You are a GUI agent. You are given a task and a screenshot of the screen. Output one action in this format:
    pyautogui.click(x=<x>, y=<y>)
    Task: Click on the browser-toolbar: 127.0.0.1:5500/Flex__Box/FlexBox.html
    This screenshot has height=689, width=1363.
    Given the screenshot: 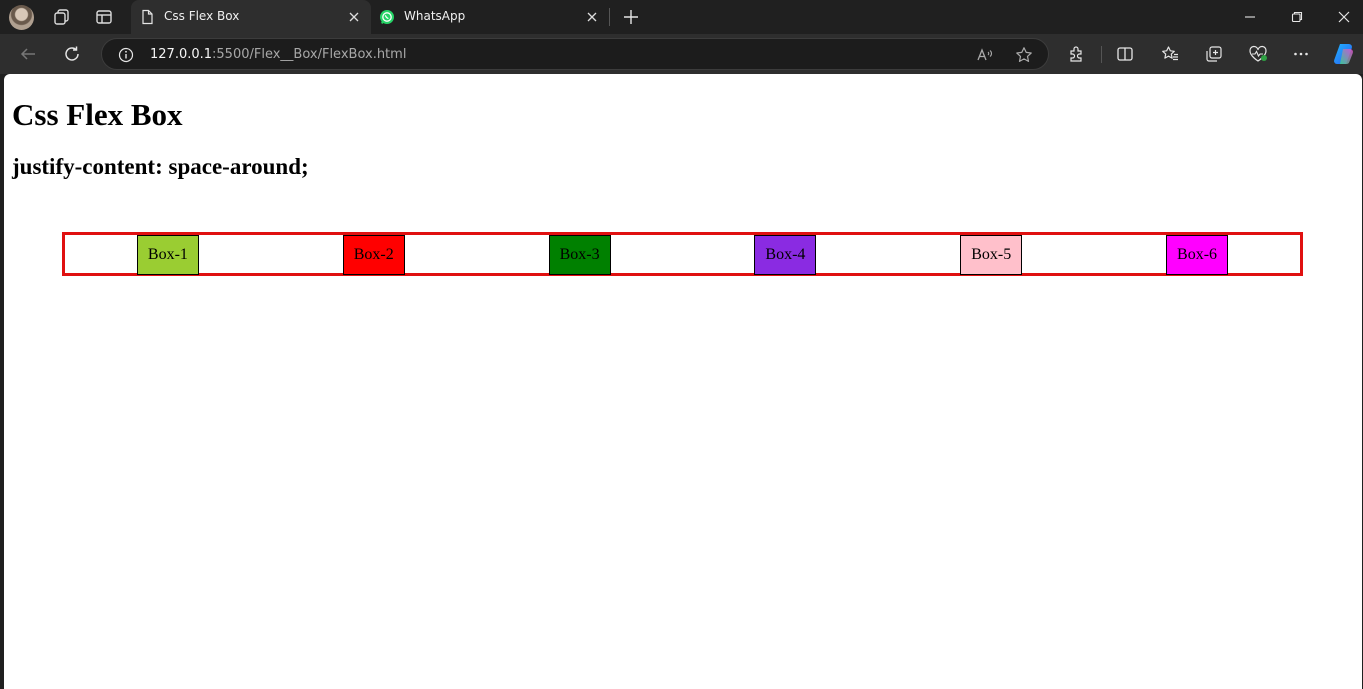 What is the action you would take?
    pyautogui.click(x=681, y=54)
    